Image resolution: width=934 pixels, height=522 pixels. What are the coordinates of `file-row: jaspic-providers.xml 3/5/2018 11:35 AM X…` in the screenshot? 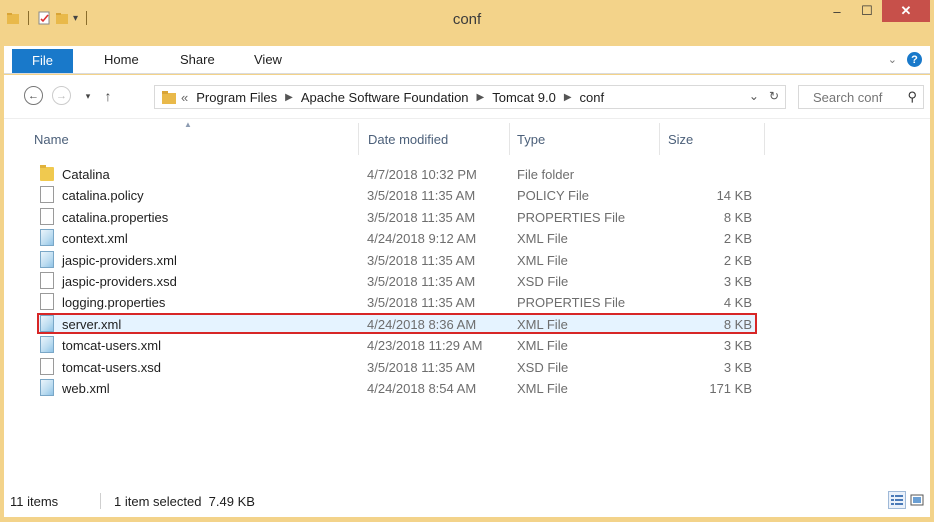 It's located at (467, 259).